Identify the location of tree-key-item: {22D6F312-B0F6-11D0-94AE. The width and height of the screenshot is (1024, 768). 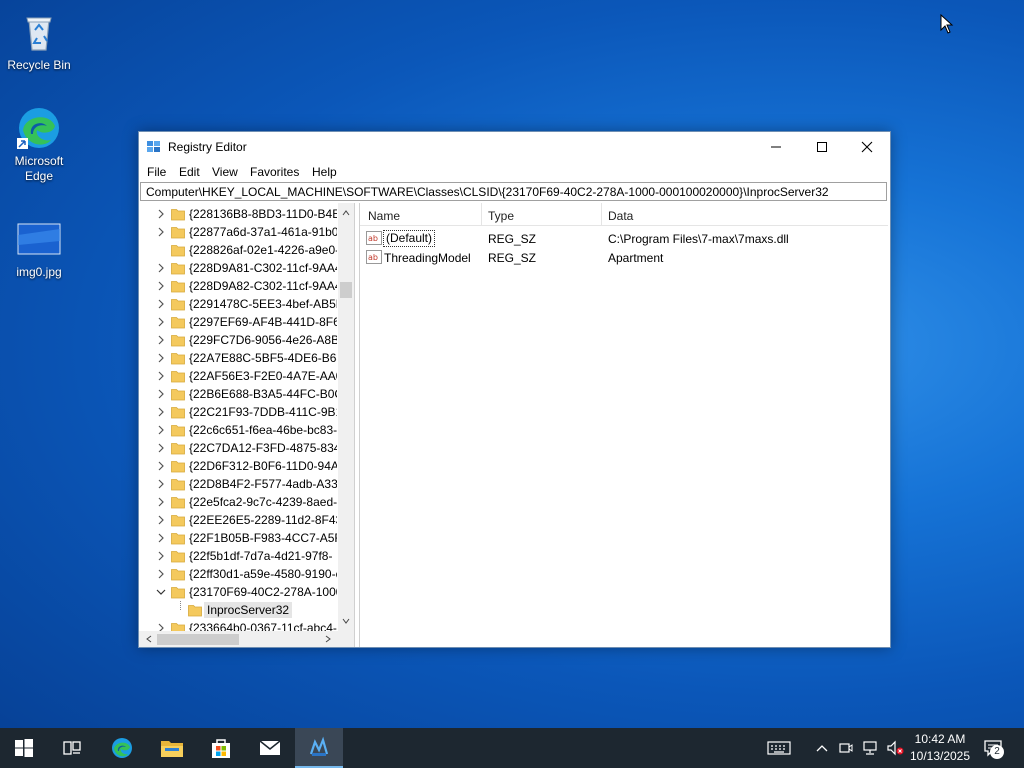
(238, 466).